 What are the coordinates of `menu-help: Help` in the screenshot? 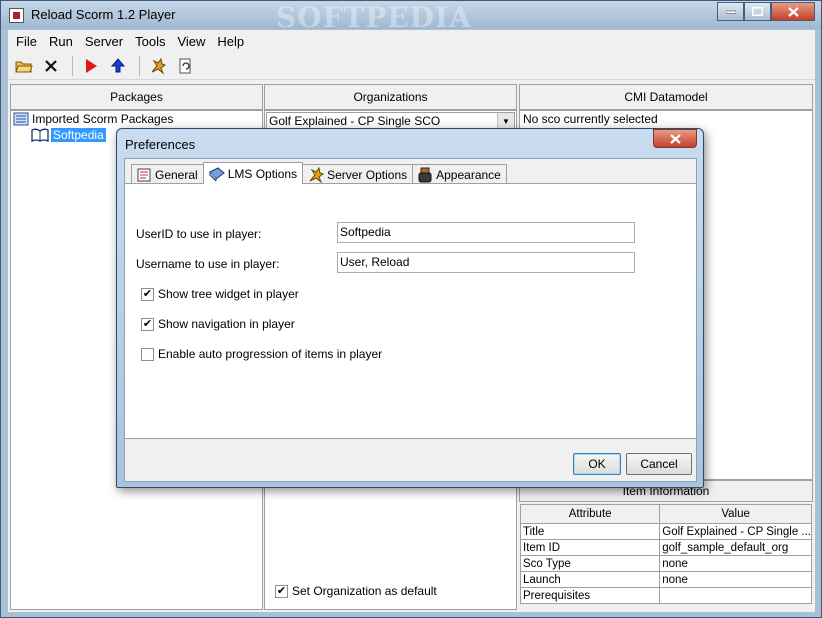 It's located at (230, 41).